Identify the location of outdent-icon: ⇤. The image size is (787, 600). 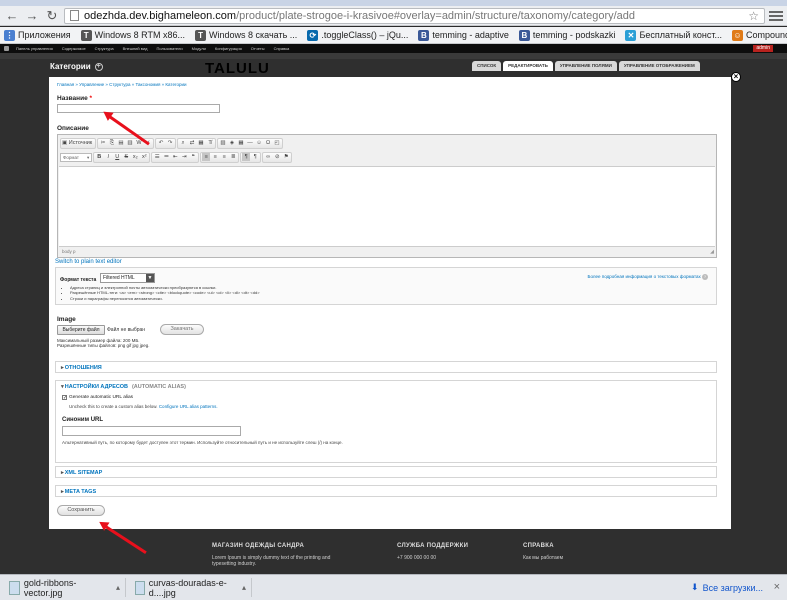
(175, 157).